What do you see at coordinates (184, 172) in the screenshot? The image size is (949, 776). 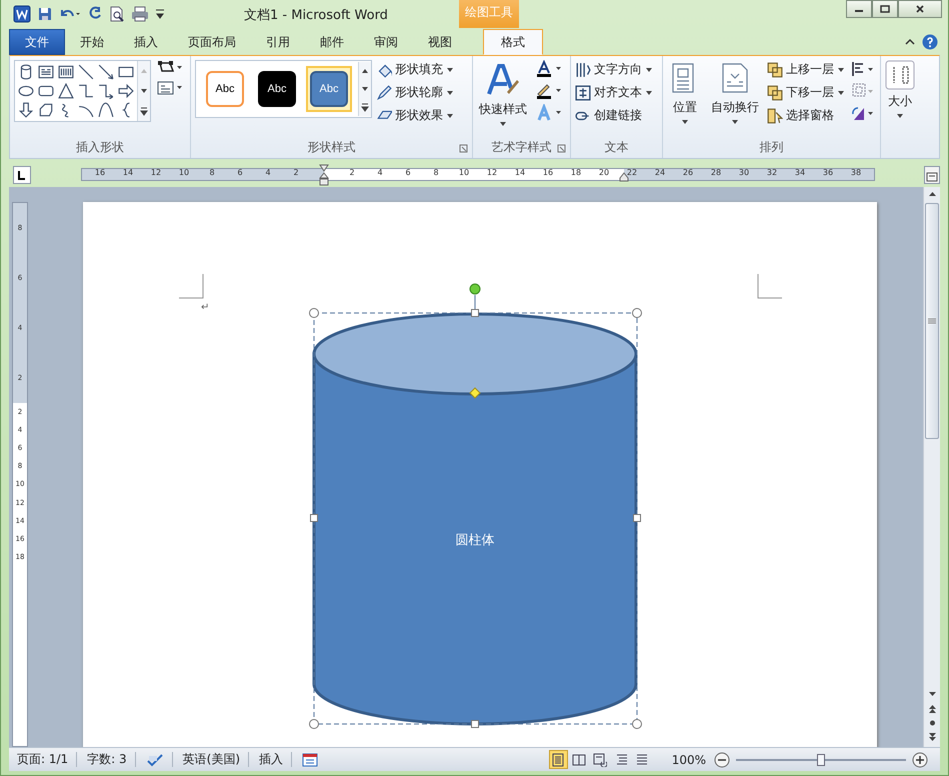 I see `ruler-number: 10` at bounding box center [184, 172].